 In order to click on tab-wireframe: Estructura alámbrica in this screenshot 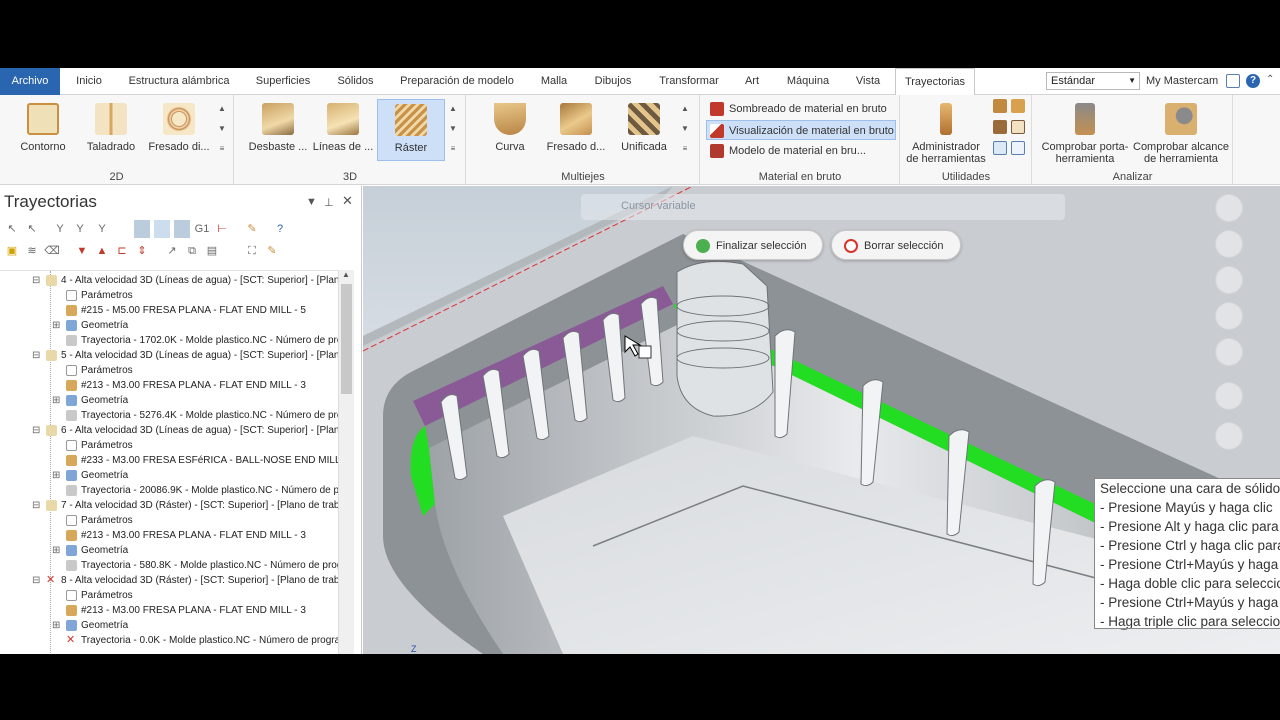, I will do `click(179, 81)`.